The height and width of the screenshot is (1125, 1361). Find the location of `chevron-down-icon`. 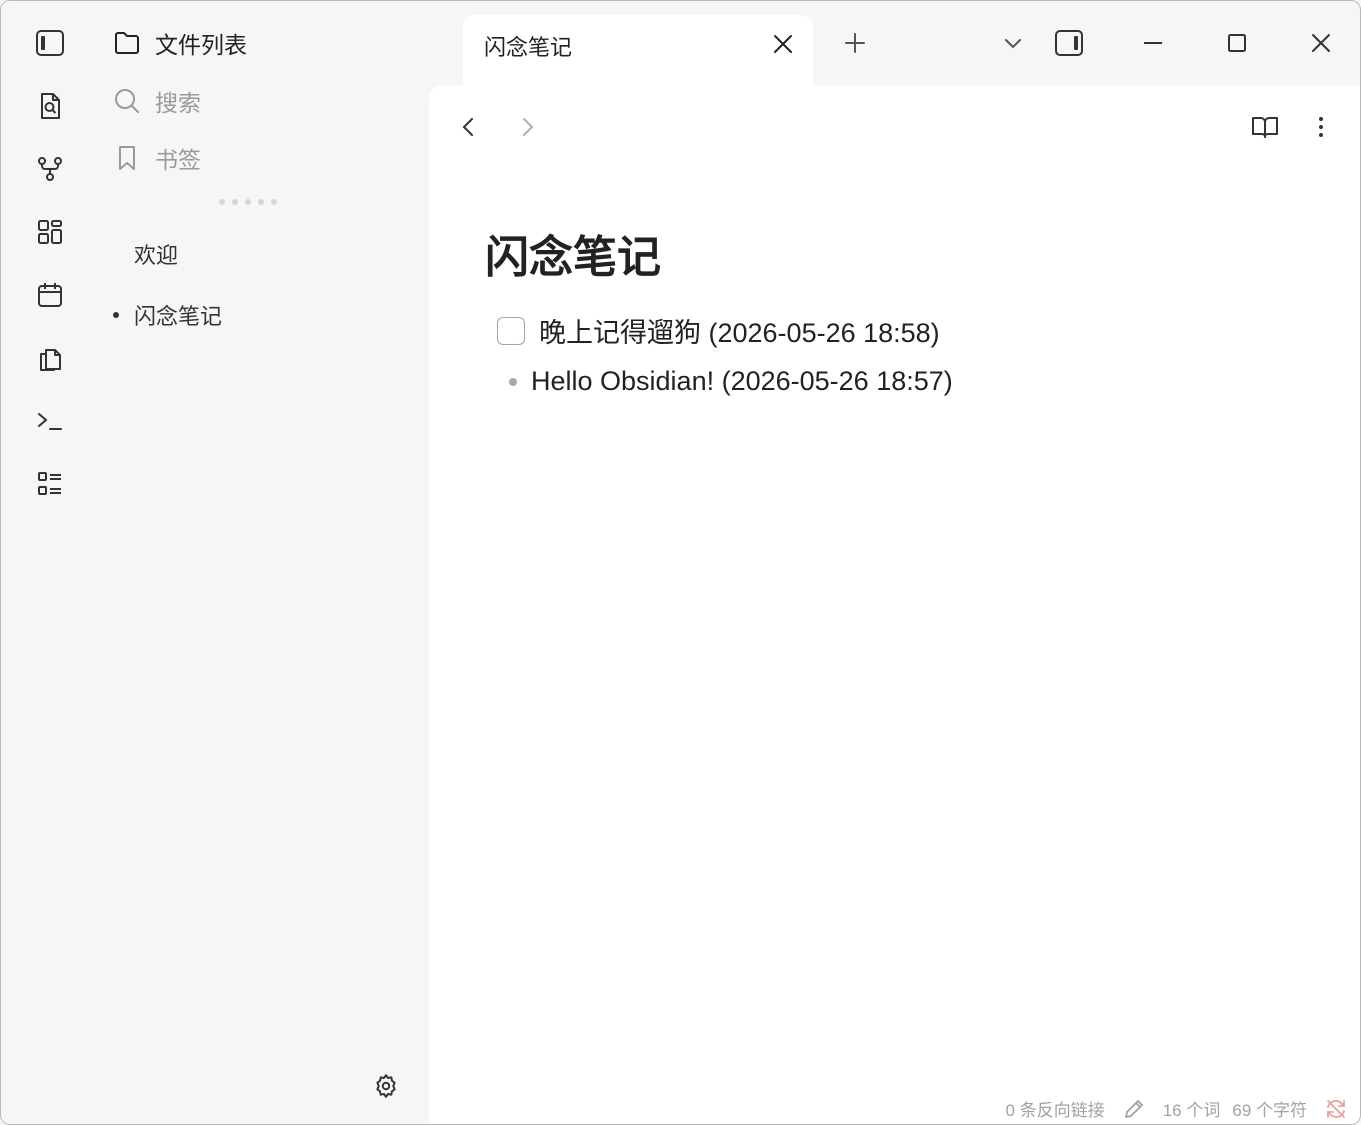

chevron-down-icon is located at coordinates (1013, 44).